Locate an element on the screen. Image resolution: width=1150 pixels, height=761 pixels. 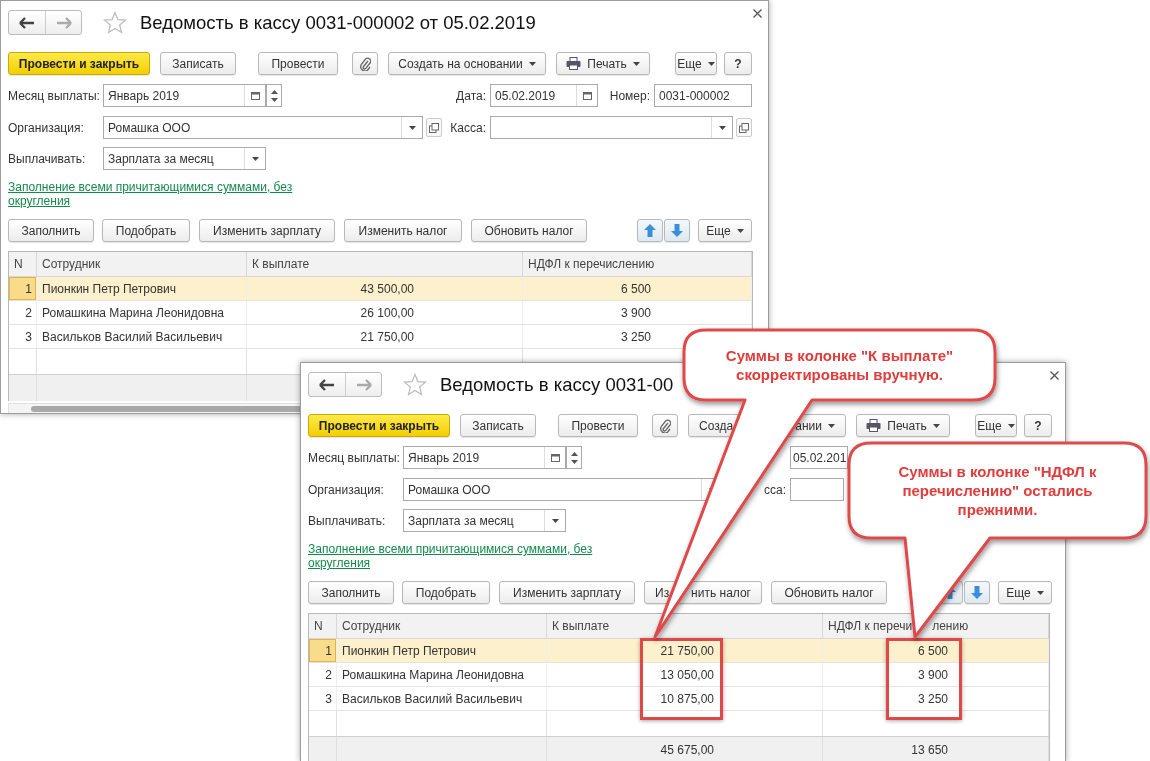
field-label: Выплачивать: is located at coordinates (47, 158).